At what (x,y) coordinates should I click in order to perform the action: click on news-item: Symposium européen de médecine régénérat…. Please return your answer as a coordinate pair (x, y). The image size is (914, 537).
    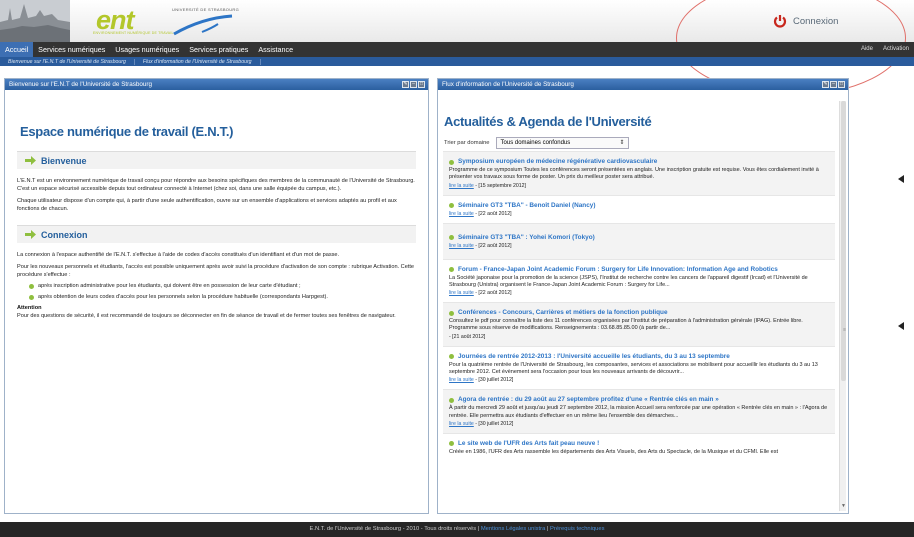
    Looking at the image, I should click on (639, 173).